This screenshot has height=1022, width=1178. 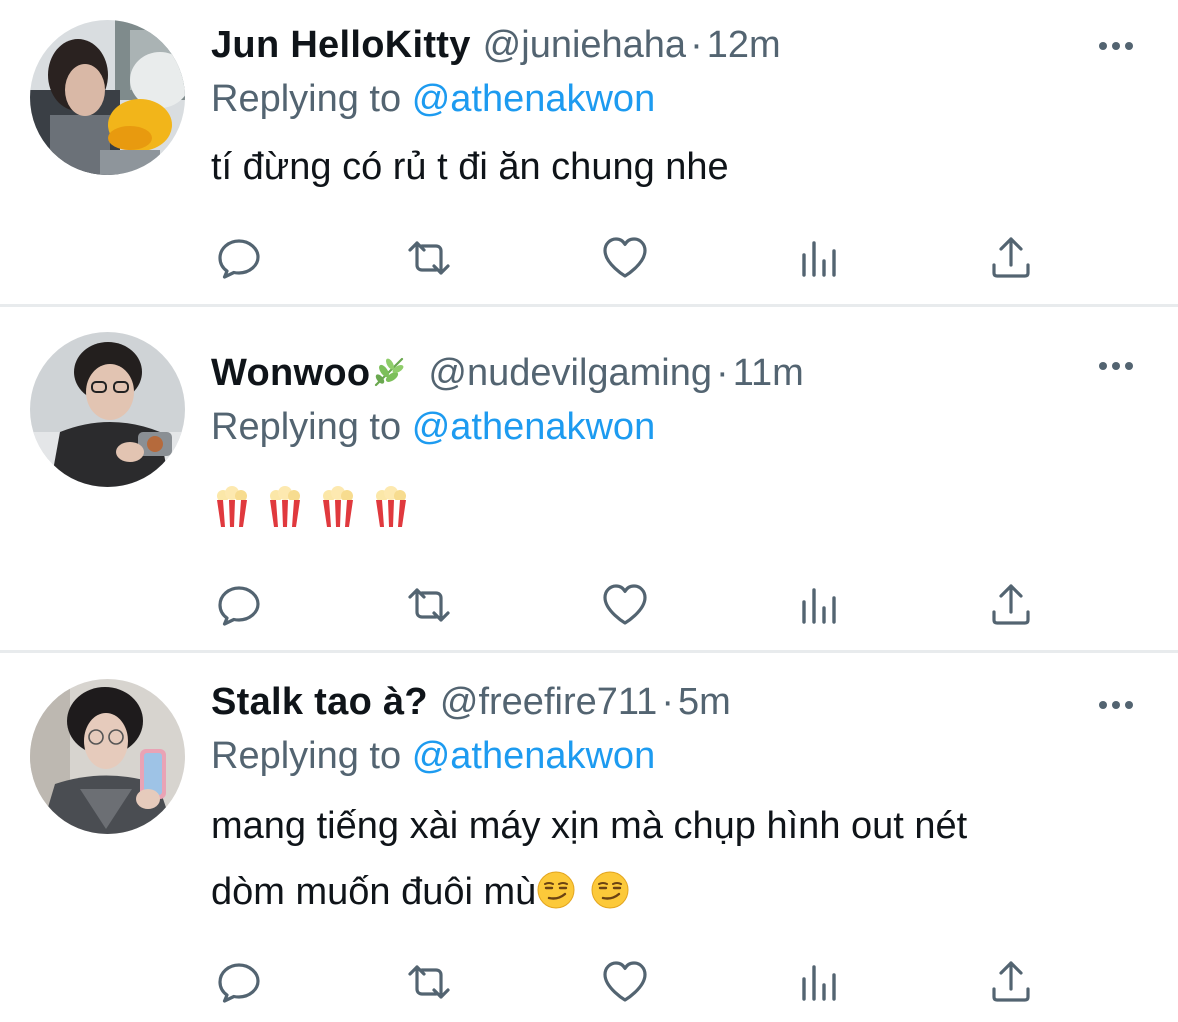 What do you see at coordinates (589, 892) in the screenshot?
I see `tweet-text-line-with-emoji: dòm muốn đuôi mù` at bounding box center [589, 892].